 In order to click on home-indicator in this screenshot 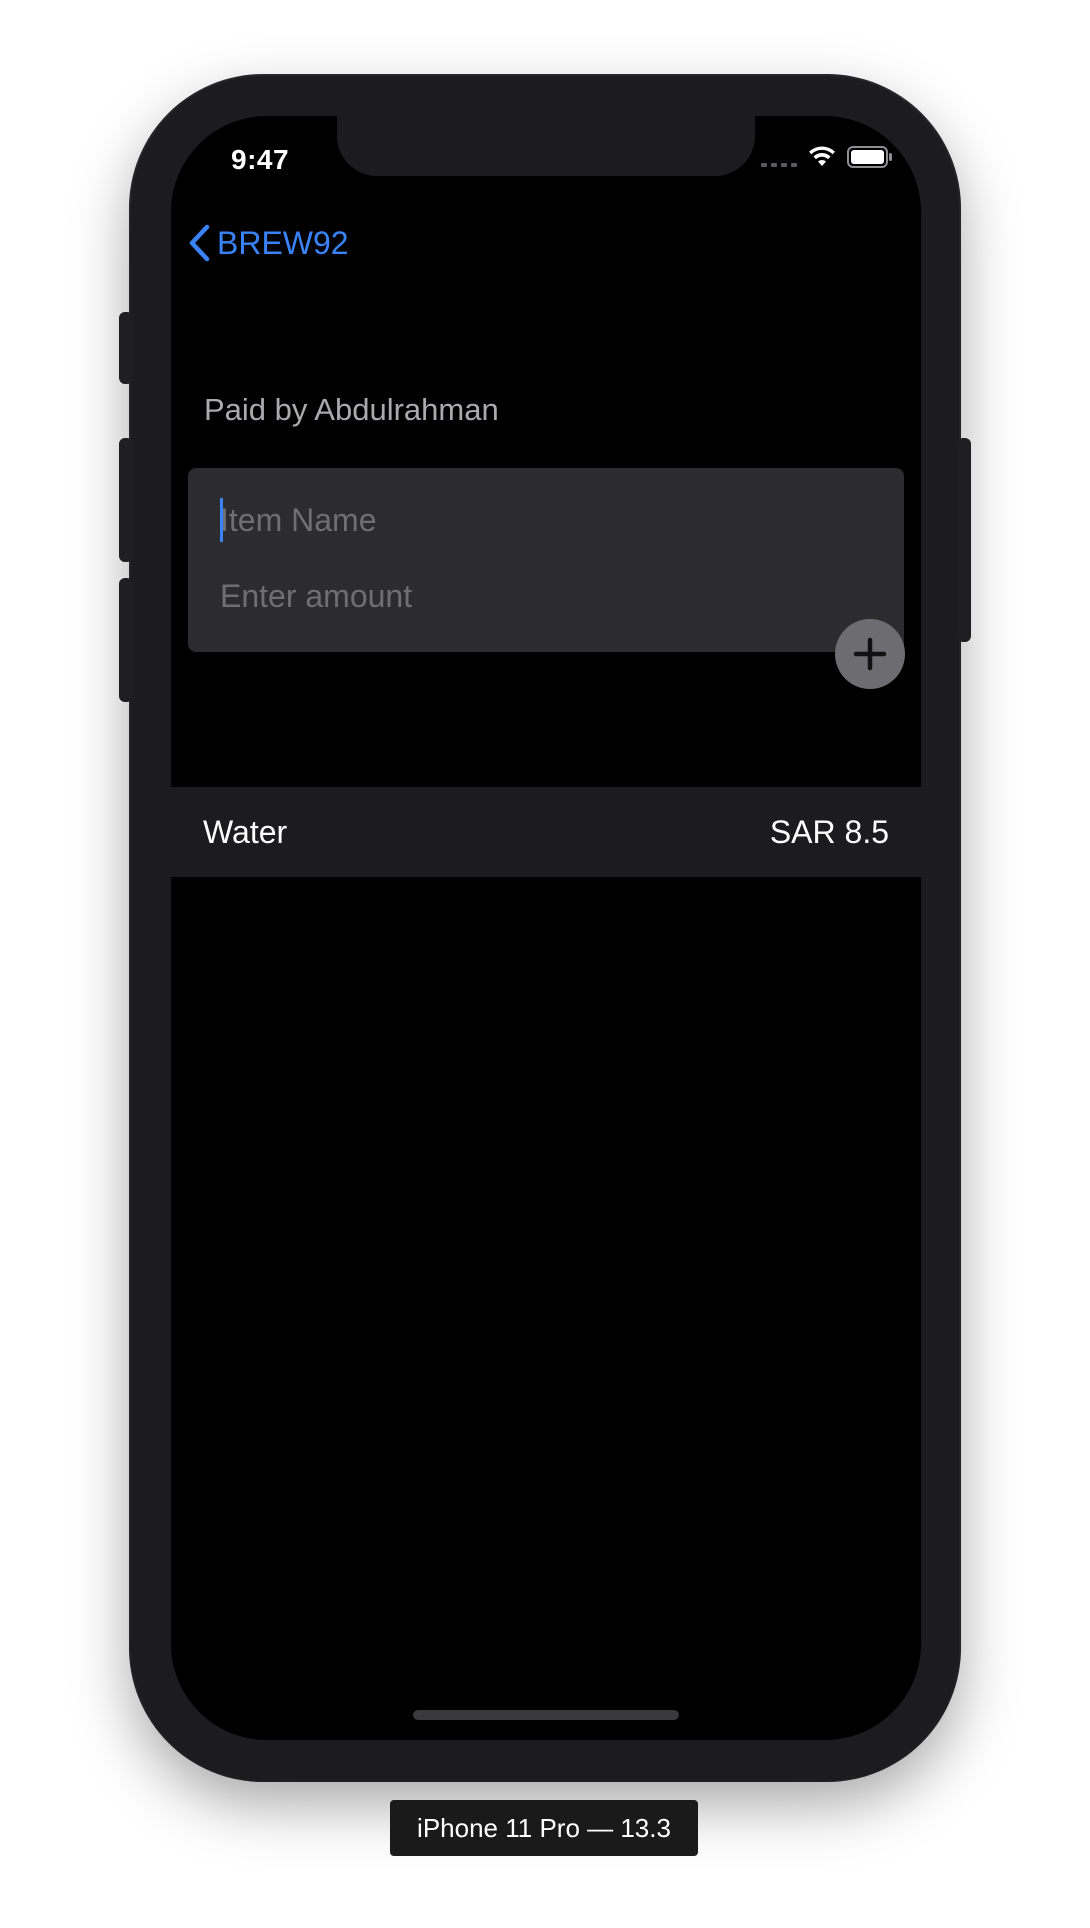, I will do `click(546, 1715)`.